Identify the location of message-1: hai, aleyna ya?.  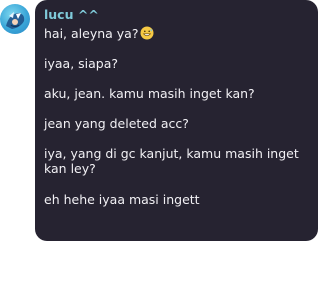
(177, 33).